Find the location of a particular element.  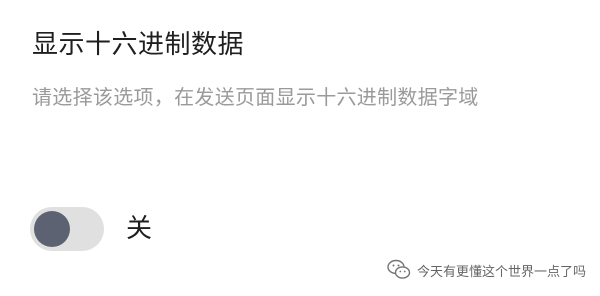

setting-description: 请选择该选项，在发送页面显示十六进制数据字域 is located at coordinates (255, 97).